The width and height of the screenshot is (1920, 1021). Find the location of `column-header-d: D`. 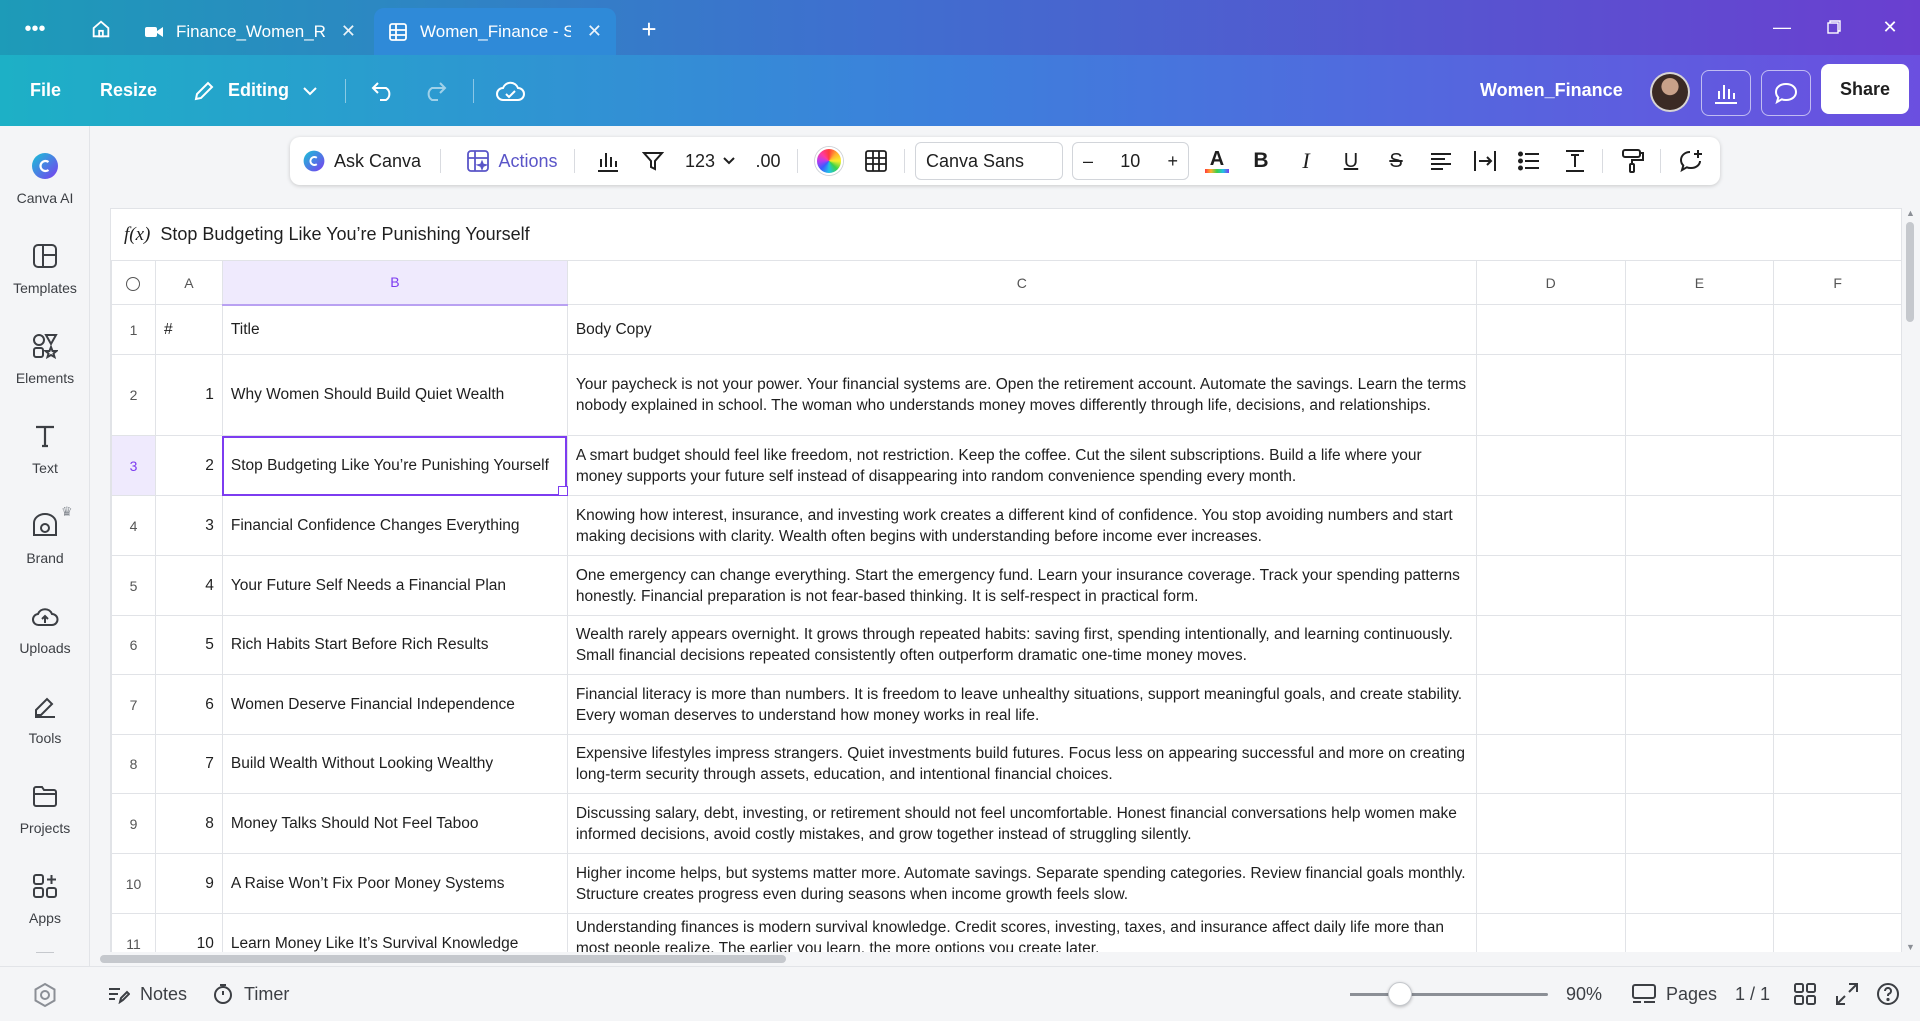

column-header-d: D is located at coordinates (1550, 282).